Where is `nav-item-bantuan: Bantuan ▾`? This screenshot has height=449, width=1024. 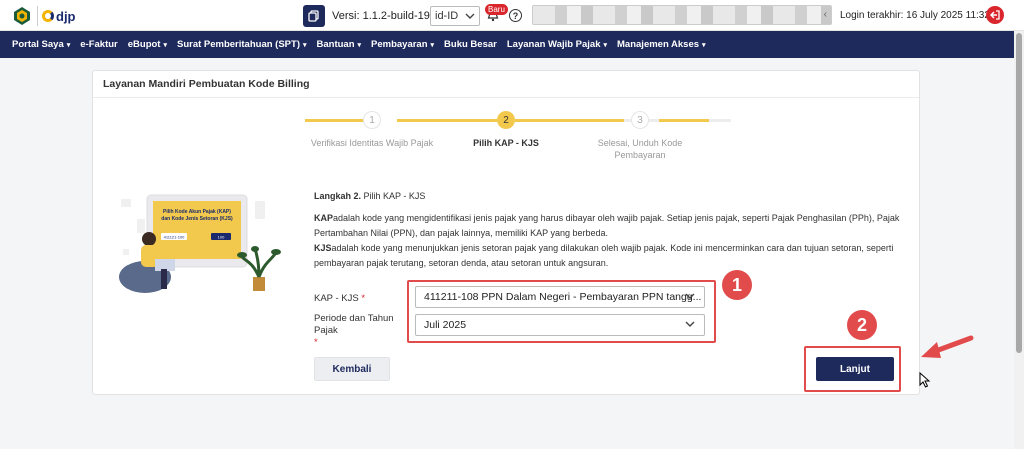 nav-item-bantuan: Bantuan ▾ is located at coordinates (342, 44).